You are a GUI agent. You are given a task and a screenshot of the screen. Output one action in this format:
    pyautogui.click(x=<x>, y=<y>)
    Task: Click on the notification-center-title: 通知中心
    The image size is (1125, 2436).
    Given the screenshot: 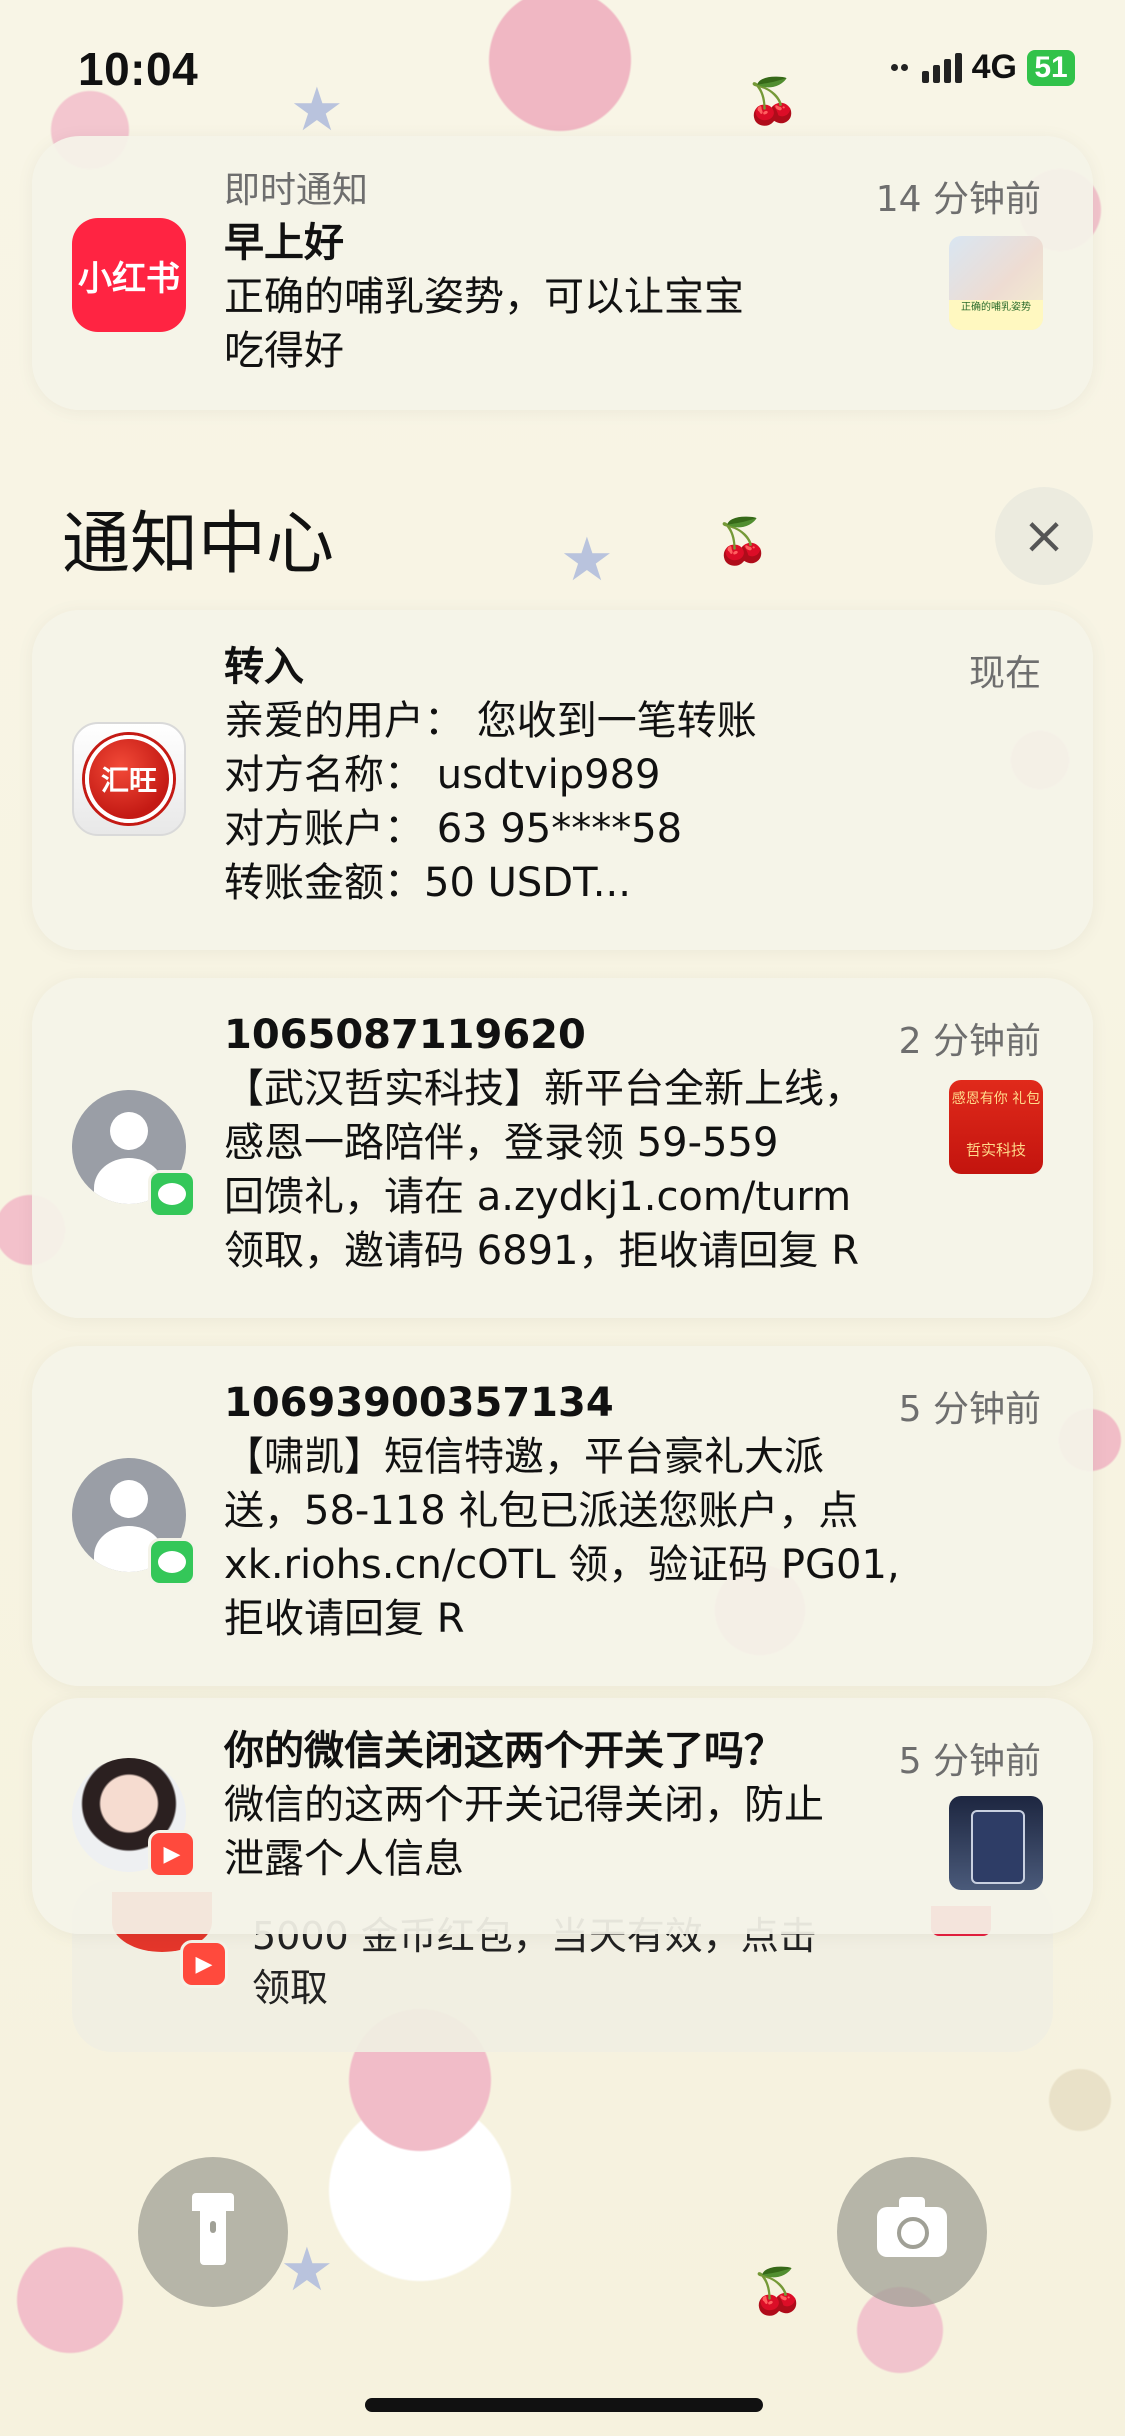 What is the action you would take?
    pyautogui.click(x=198, y=544)
    